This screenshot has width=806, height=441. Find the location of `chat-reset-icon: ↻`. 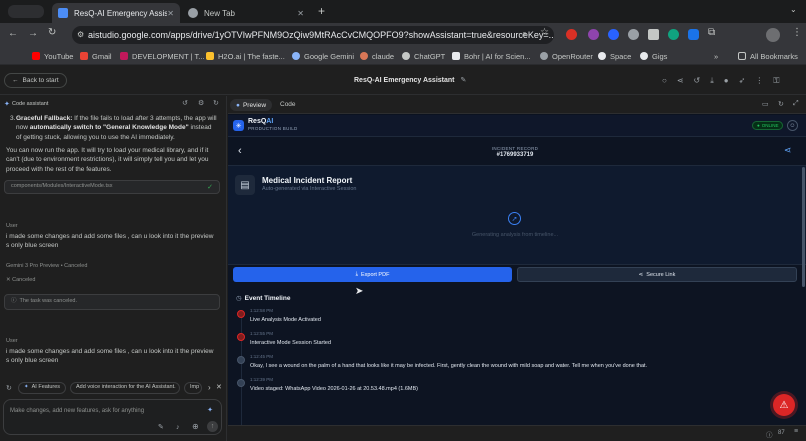

chat-reset-icon: ↻ is located at coordinates (216, 103).